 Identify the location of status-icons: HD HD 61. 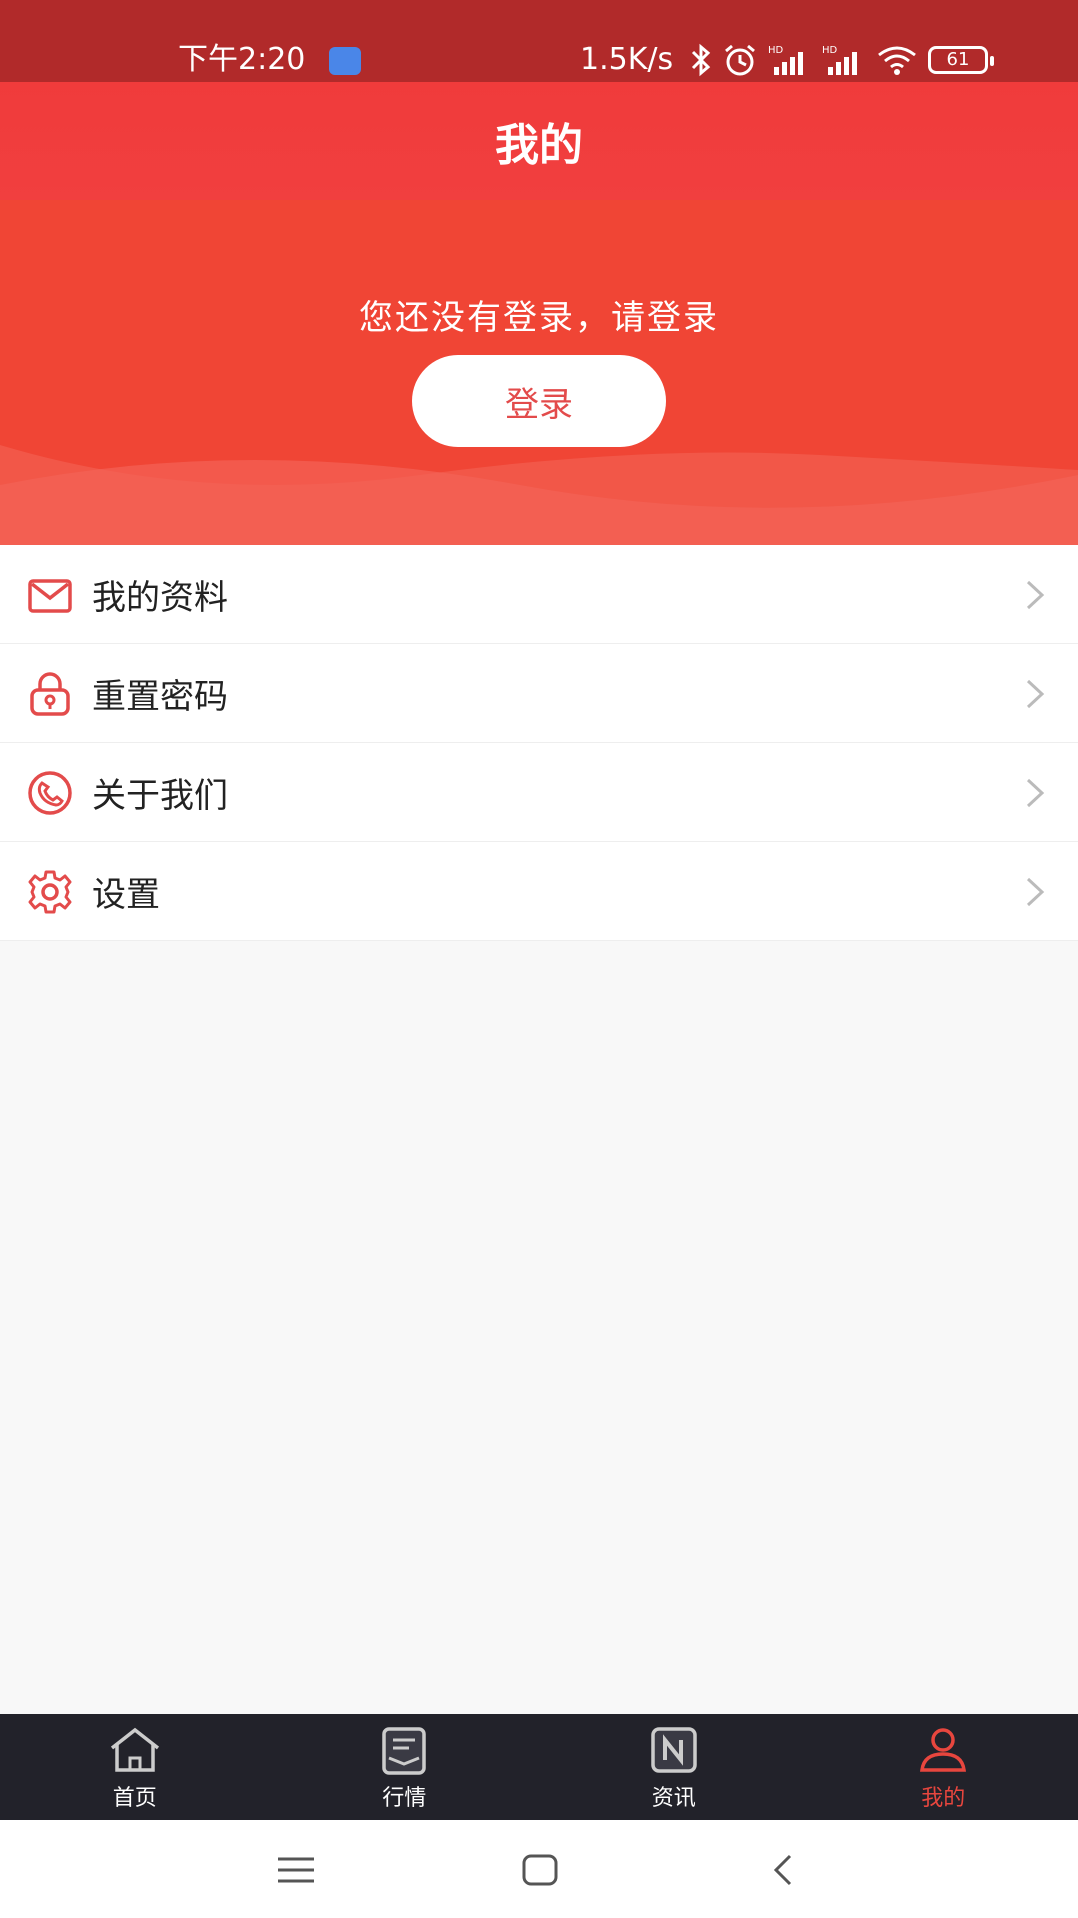
(842, 60).